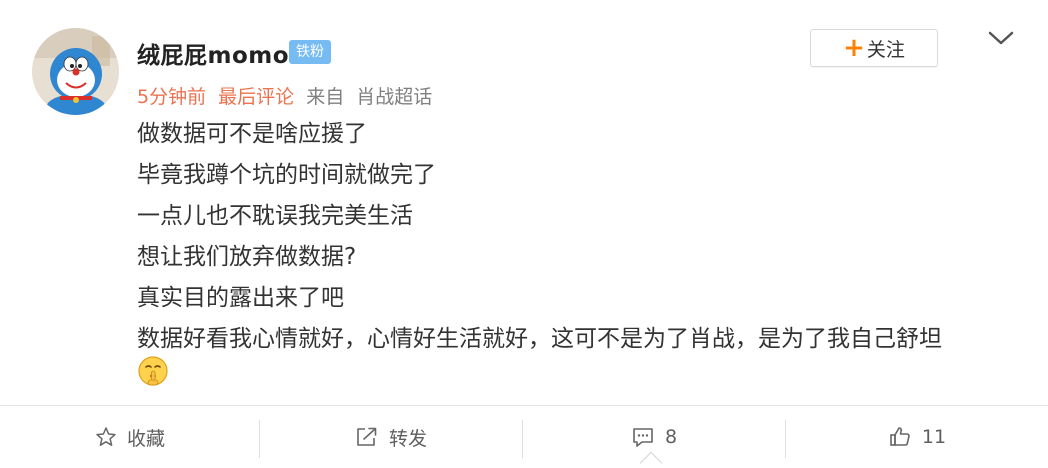  Describe the element at coordinates (394, 97) in the screenshot. I see `source-link: 肖战超话` at that location.